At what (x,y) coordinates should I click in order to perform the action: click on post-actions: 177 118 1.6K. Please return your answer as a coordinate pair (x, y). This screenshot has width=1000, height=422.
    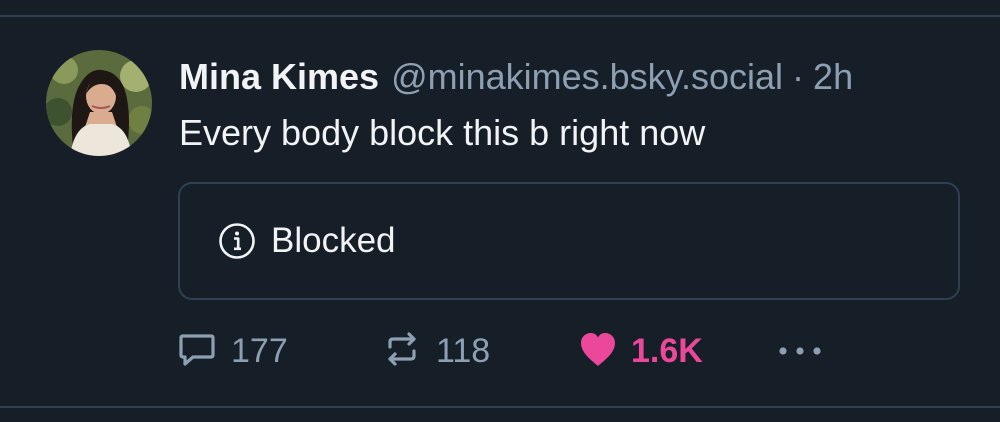
    Looking at the image, I should click on (527, 351).